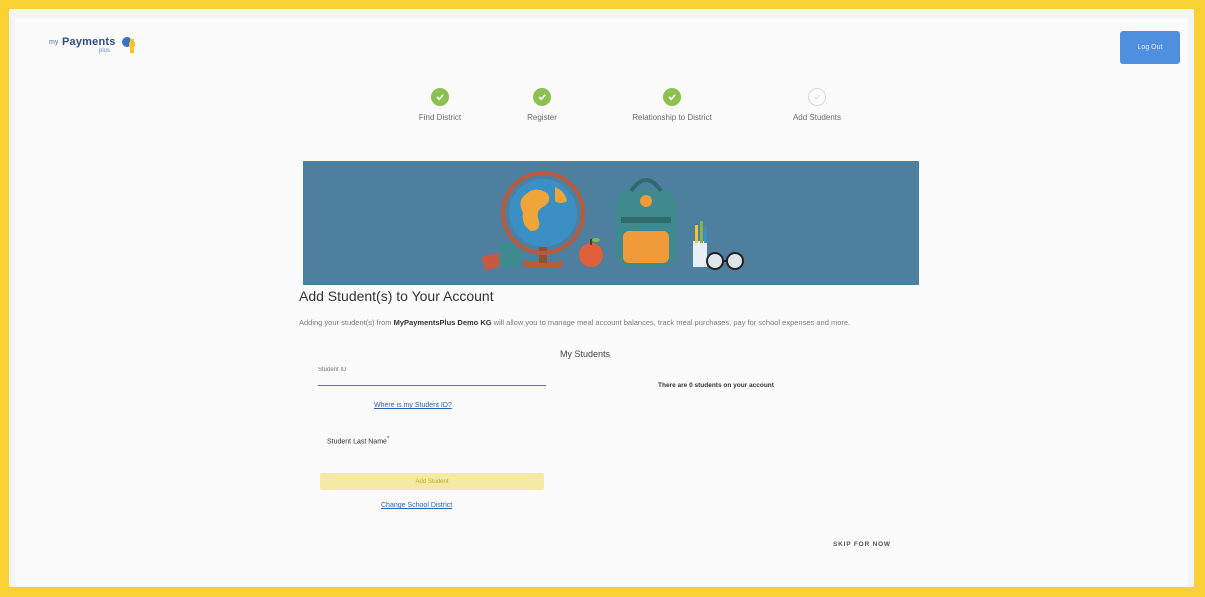  I want to click on step-add-students: Add Students, so click(817, 105).